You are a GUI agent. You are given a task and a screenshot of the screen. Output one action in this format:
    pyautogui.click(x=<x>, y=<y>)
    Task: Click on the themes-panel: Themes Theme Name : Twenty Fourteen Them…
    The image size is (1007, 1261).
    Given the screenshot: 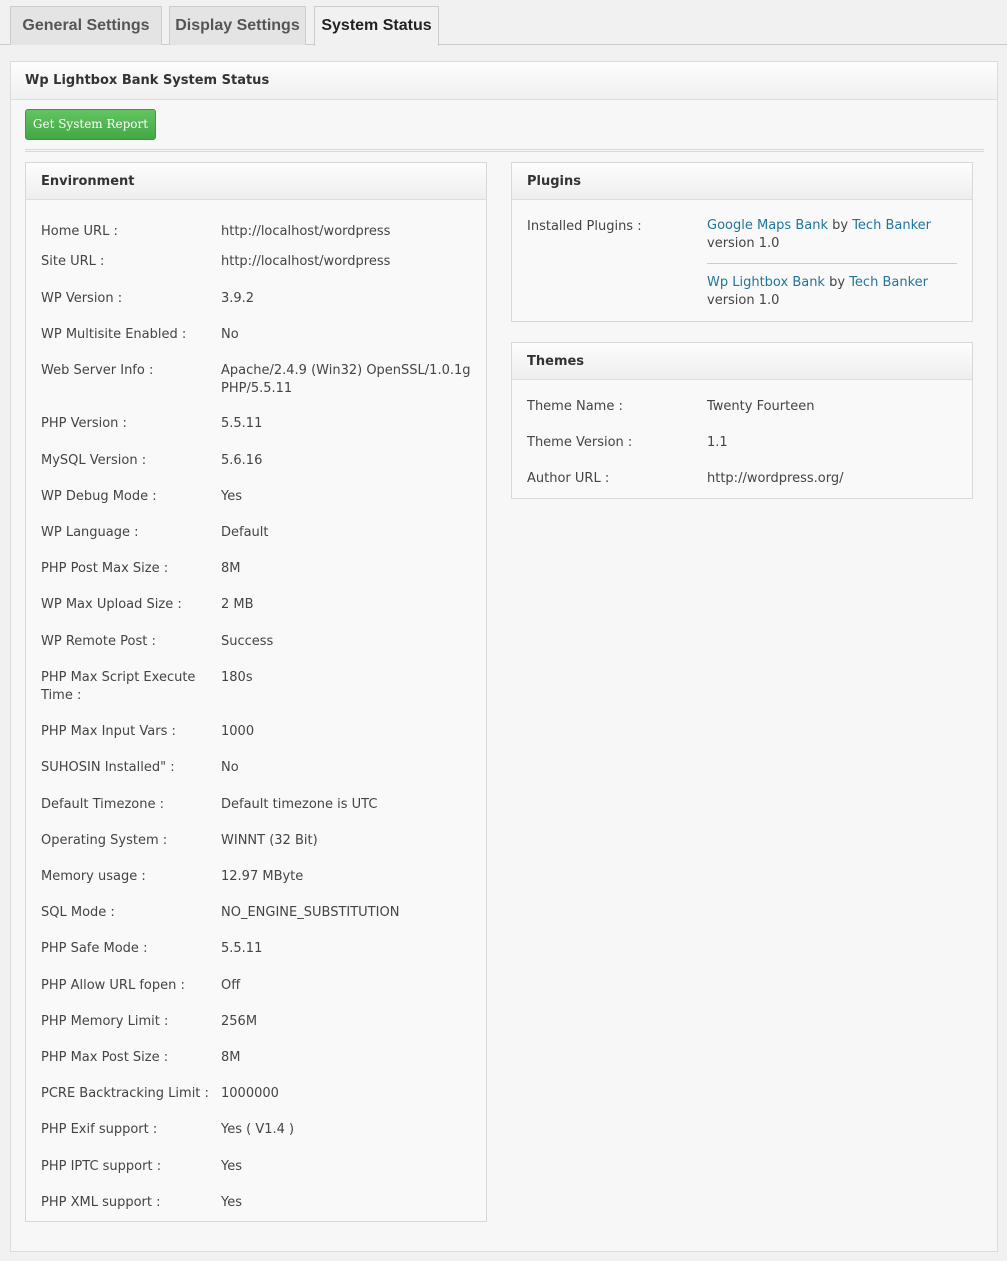 What is the action you would take?
    pyautogui.click(x=742, y=420)
    